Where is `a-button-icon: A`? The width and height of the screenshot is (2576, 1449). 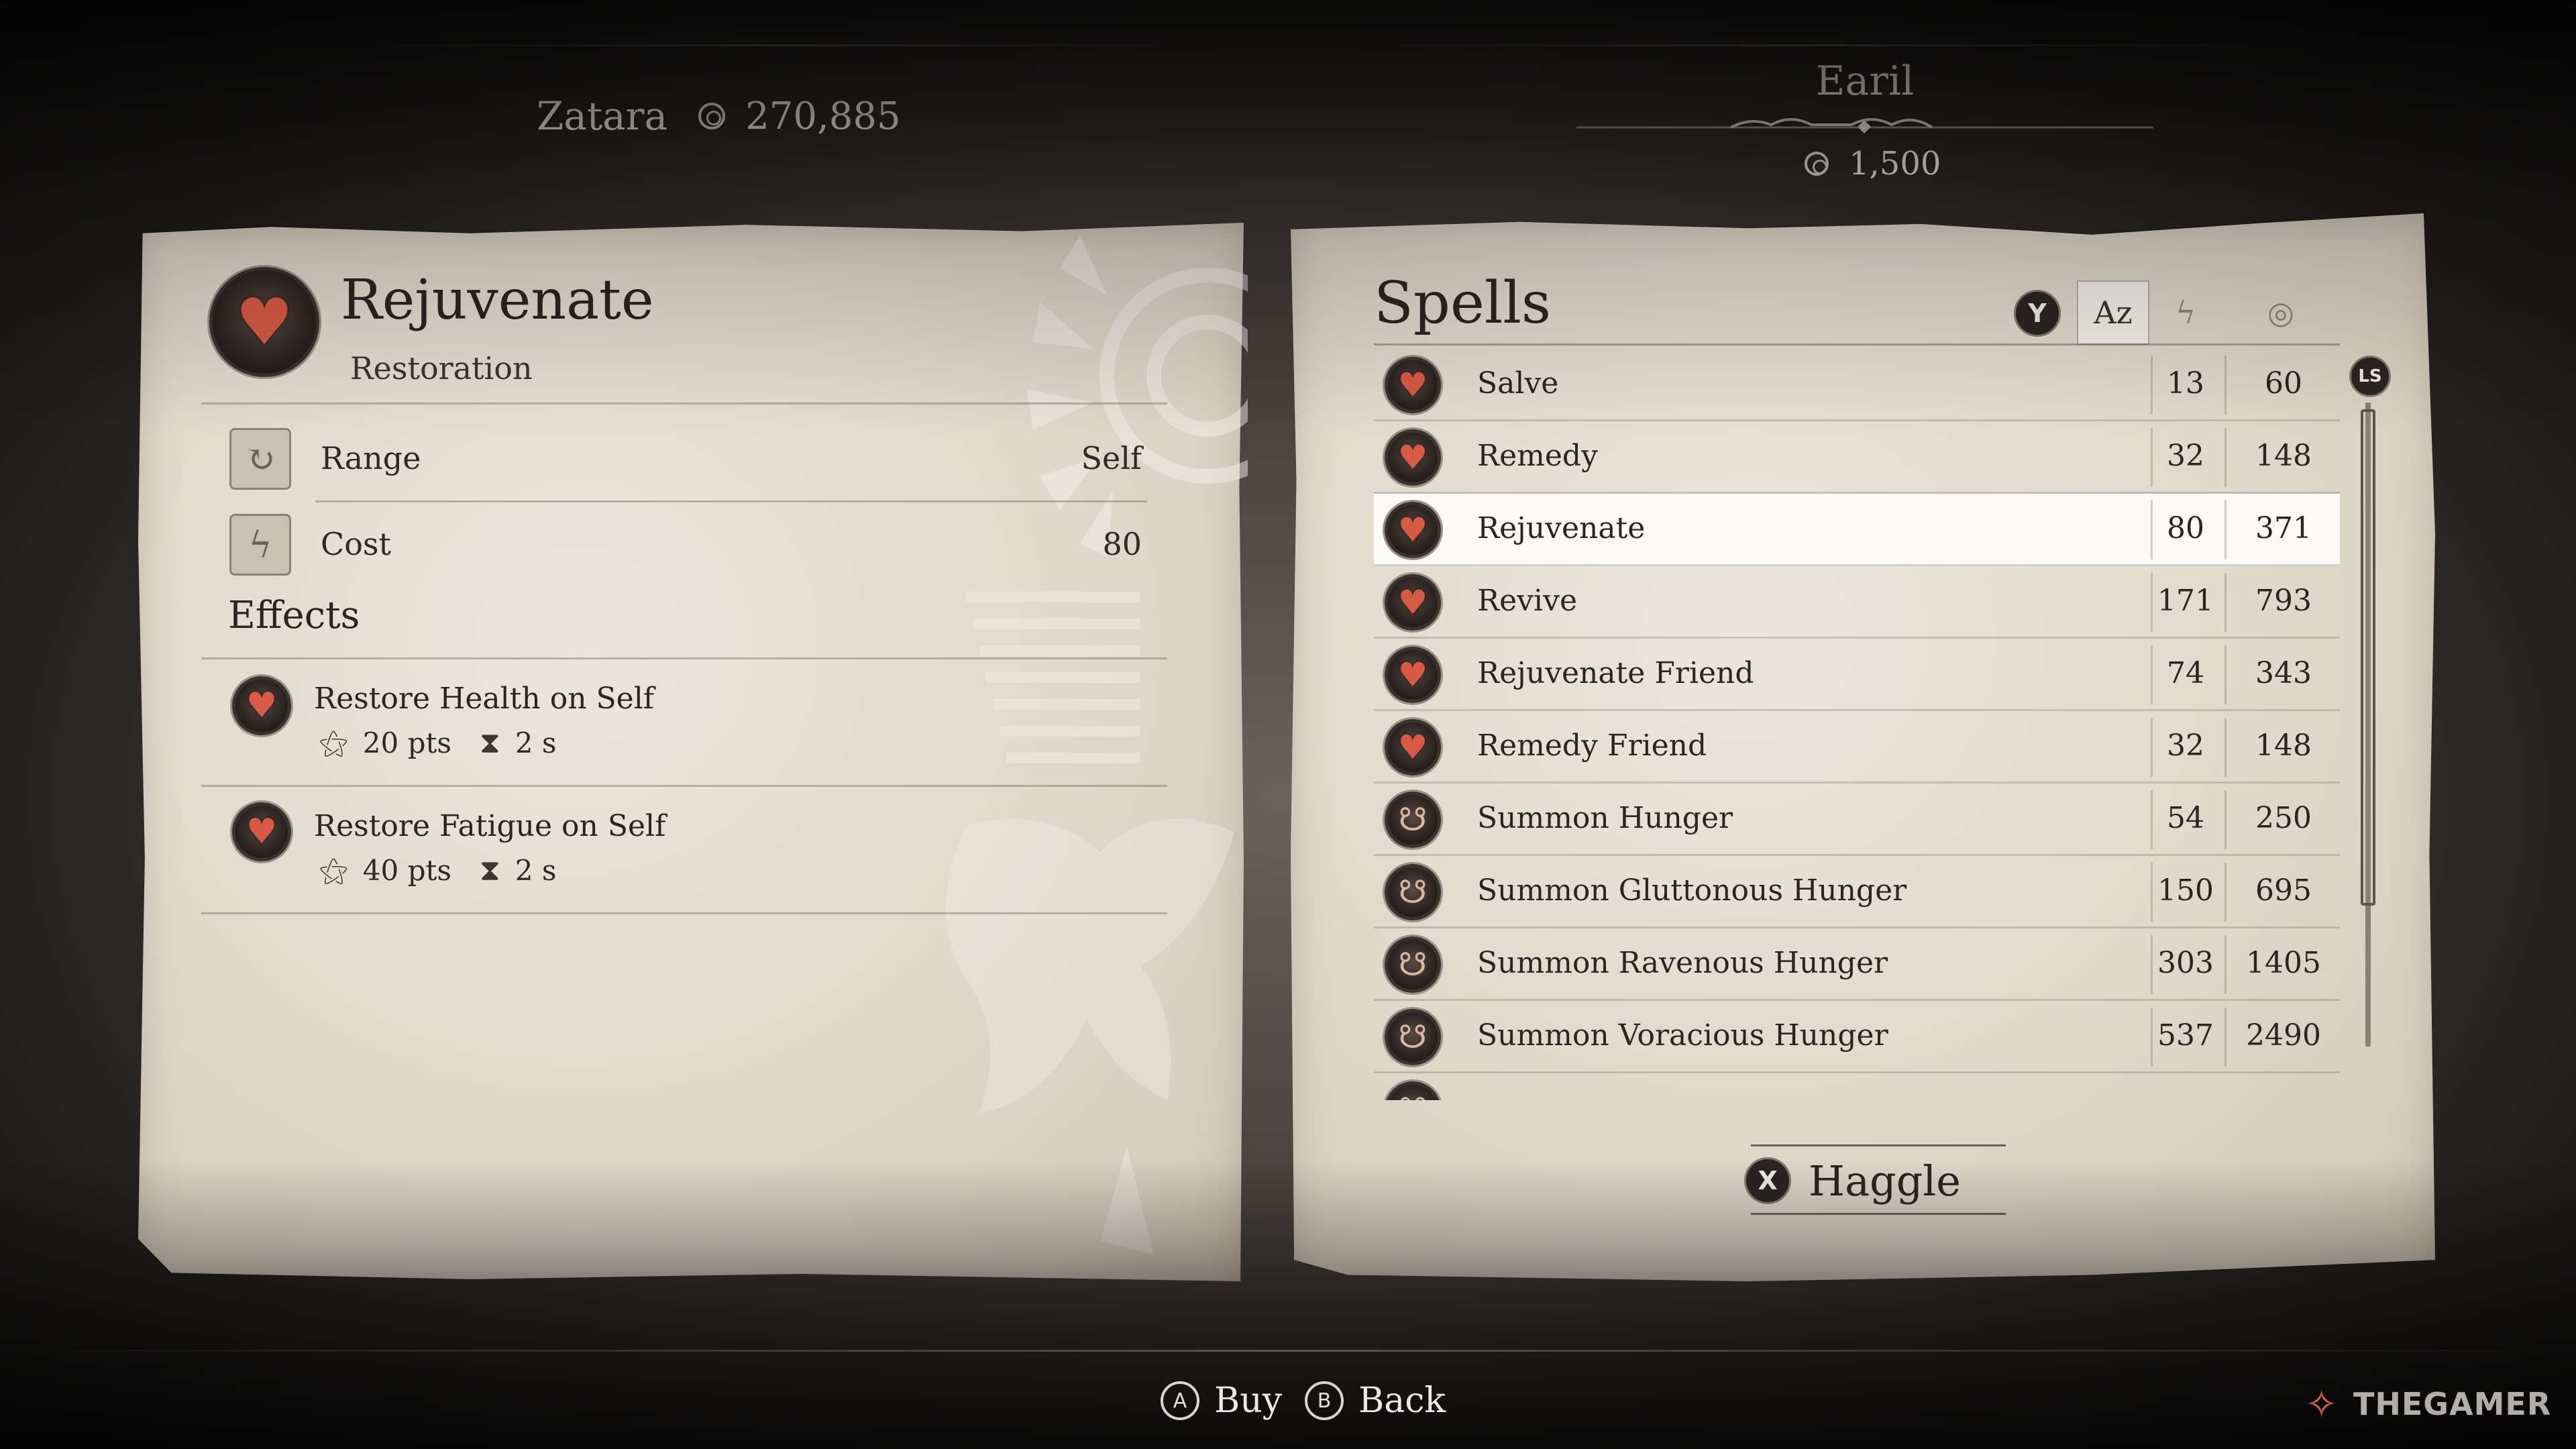 a-button-icon: A is located at coordinates (1180, 1400).